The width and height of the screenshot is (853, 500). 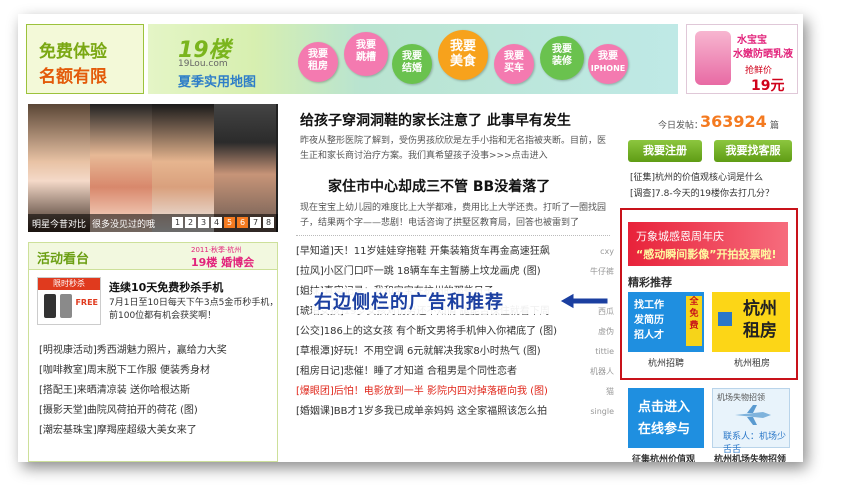 What do you see at coordinates (649, 335) in the screenshot?
I see `tile-line: 招人才` at bounding box center [649, 335].